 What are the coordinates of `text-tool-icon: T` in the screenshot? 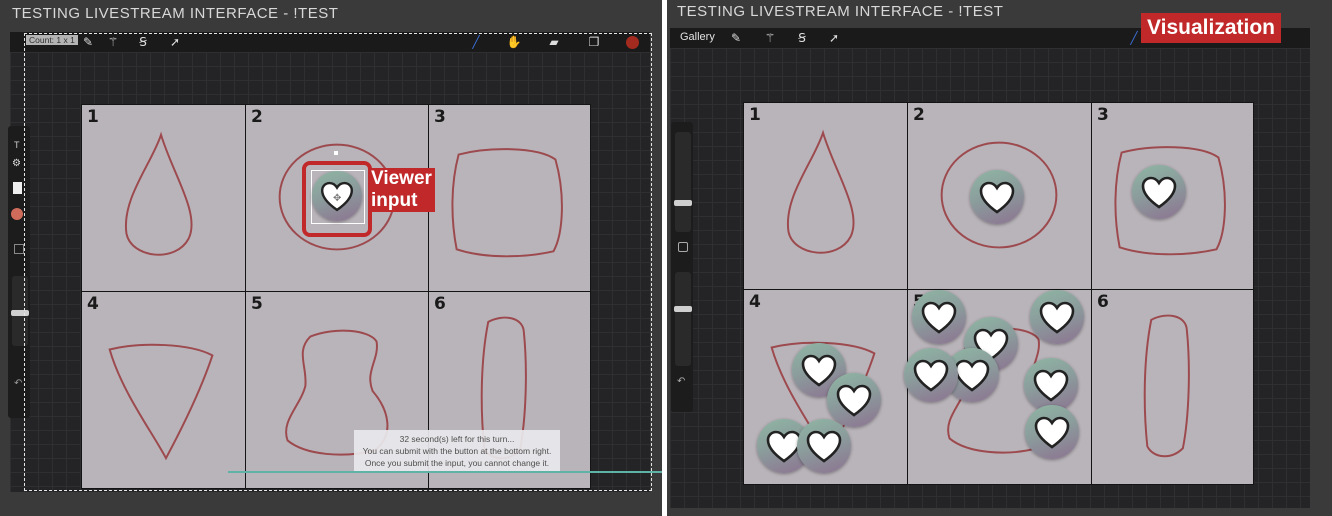 It's located at (17, 145).